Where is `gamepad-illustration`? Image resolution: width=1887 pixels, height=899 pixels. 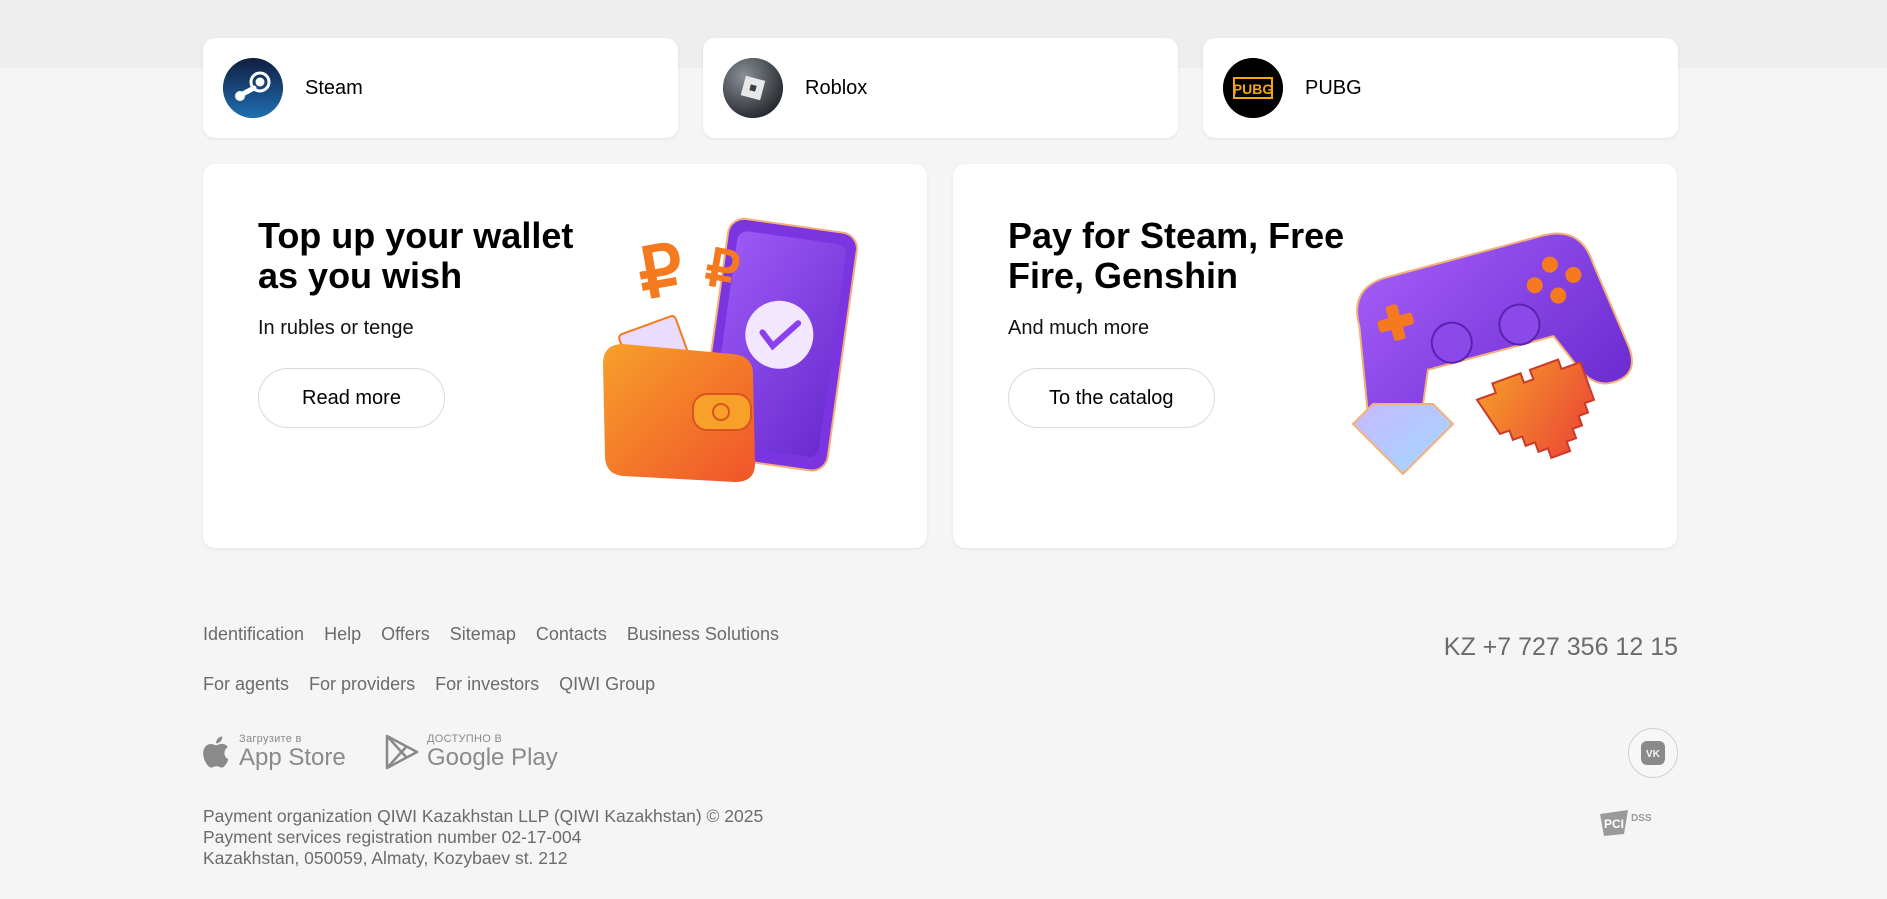 gamepad-illustration is located at coordinates (1492, 354).